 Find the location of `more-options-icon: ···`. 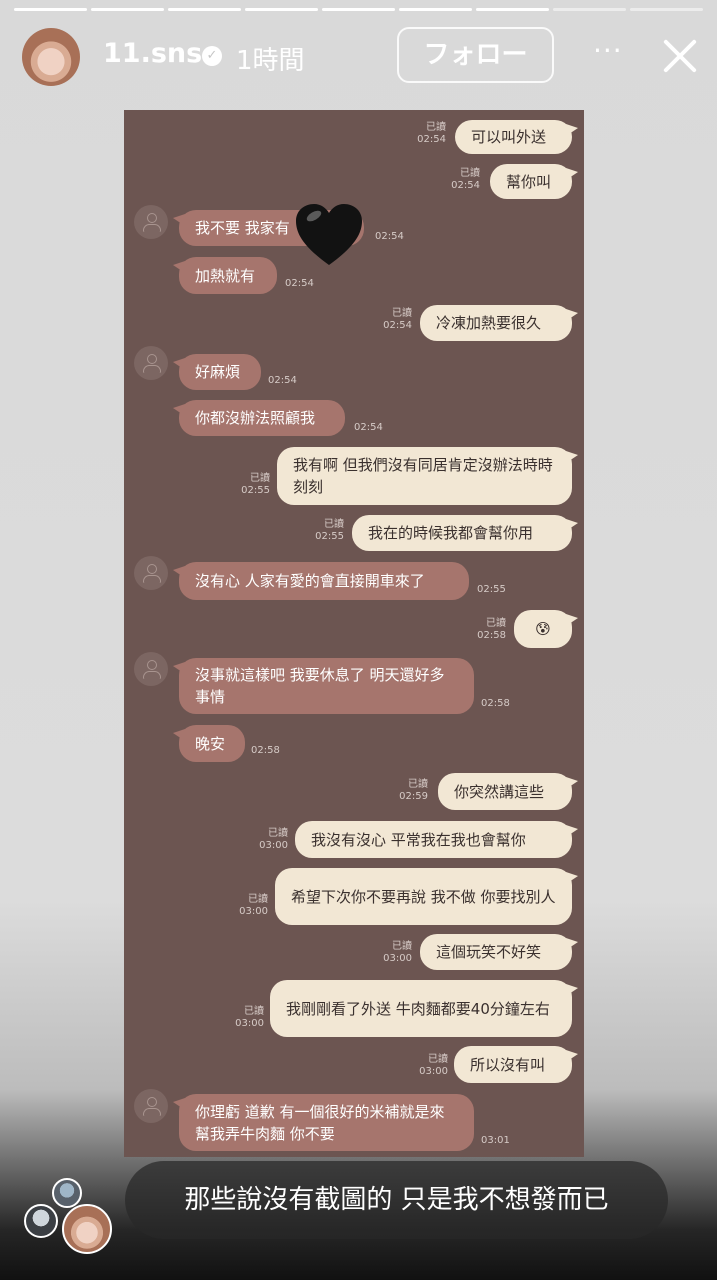

more-options-icon: ··· is located at coordinates (608, 50).